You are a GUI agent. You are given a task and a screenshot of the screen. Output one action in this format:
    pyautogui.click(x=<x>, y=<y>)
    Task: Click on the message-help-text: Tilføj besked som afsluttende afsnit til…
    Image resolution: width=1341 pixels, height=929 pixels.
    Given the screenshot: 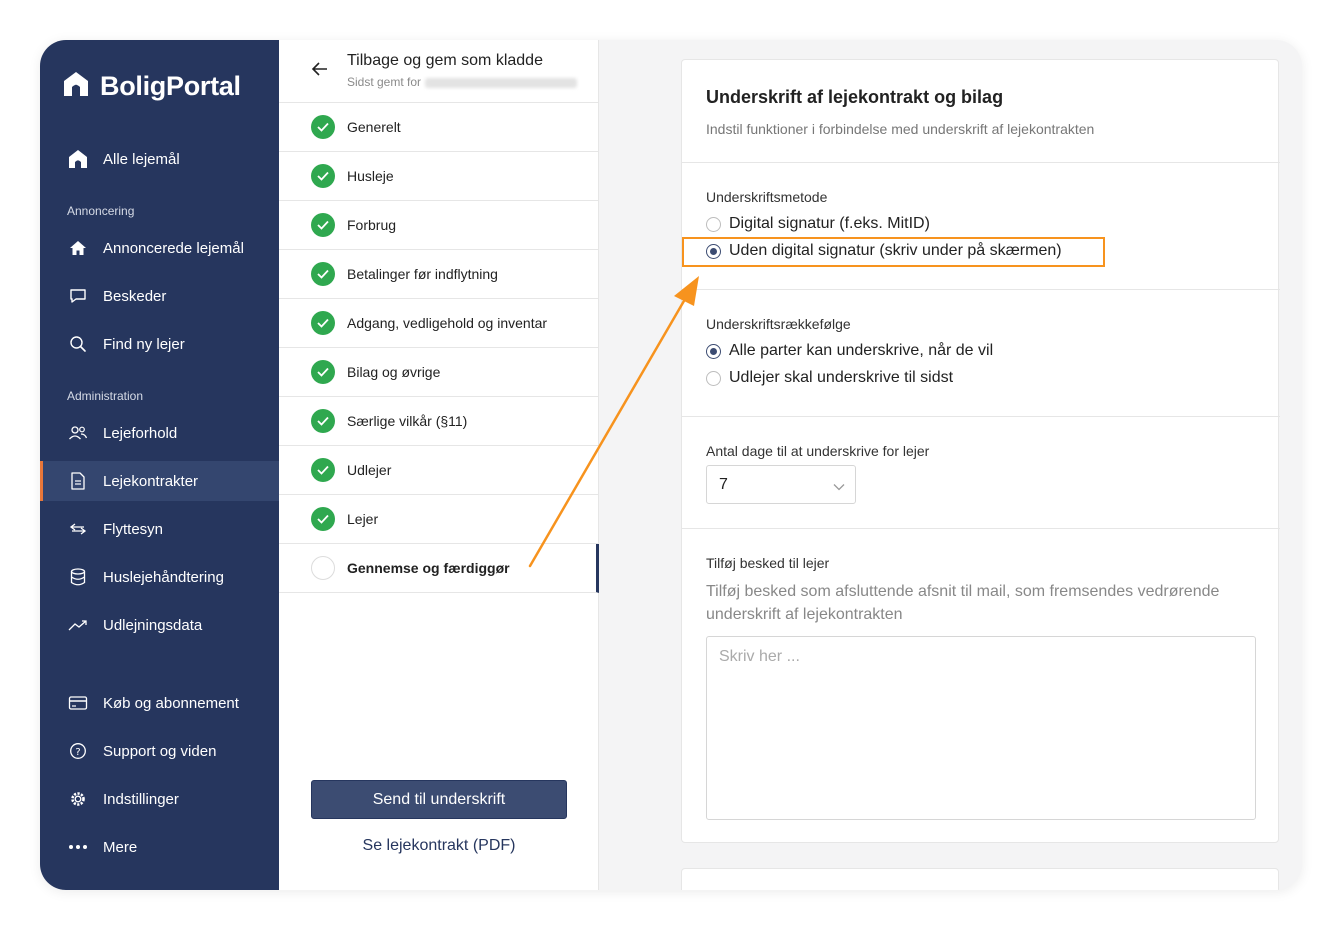 What is the action you would take?
    pyautogui.click(x=963, y=603)
    